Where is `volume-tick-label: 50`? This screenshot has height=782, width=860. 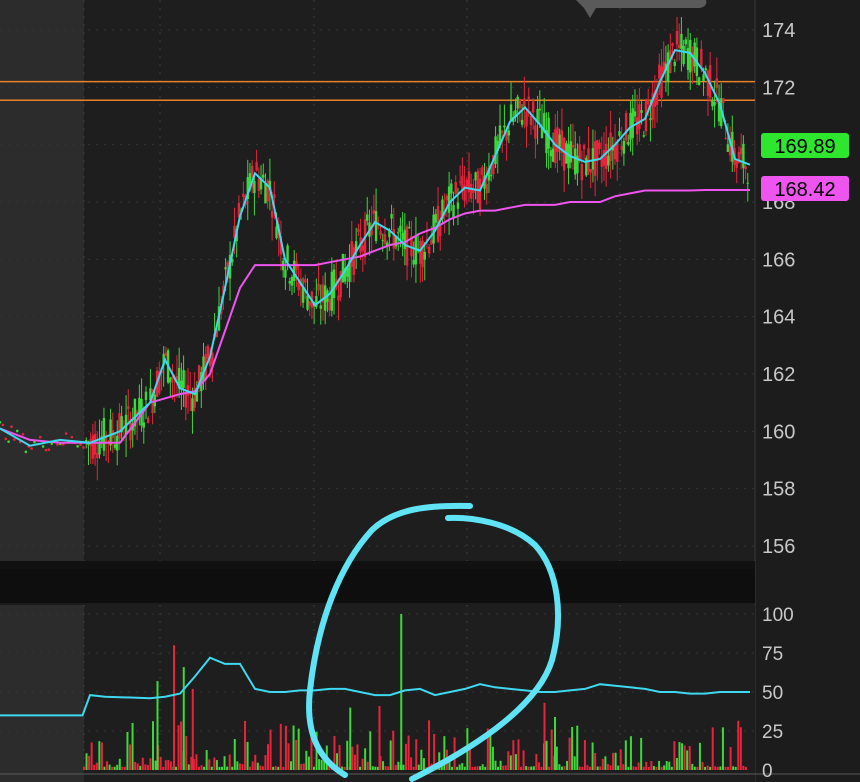 volume-tick-label: 50 is located at coordinates (772, 693).